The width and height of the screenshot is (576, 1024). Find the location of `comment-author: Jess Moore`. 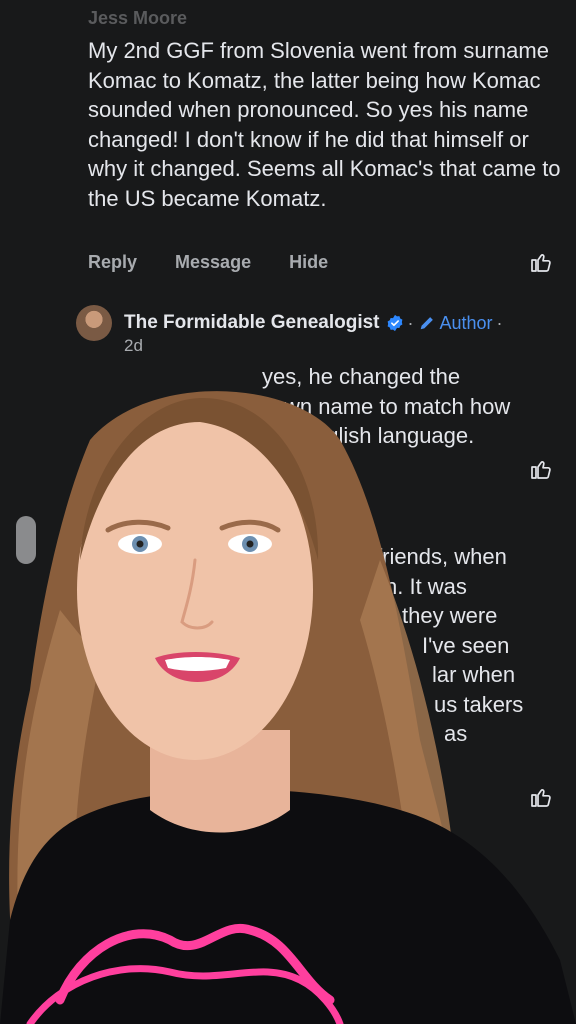

comment-author: Jess Moore is located at coordinates (137, 18).